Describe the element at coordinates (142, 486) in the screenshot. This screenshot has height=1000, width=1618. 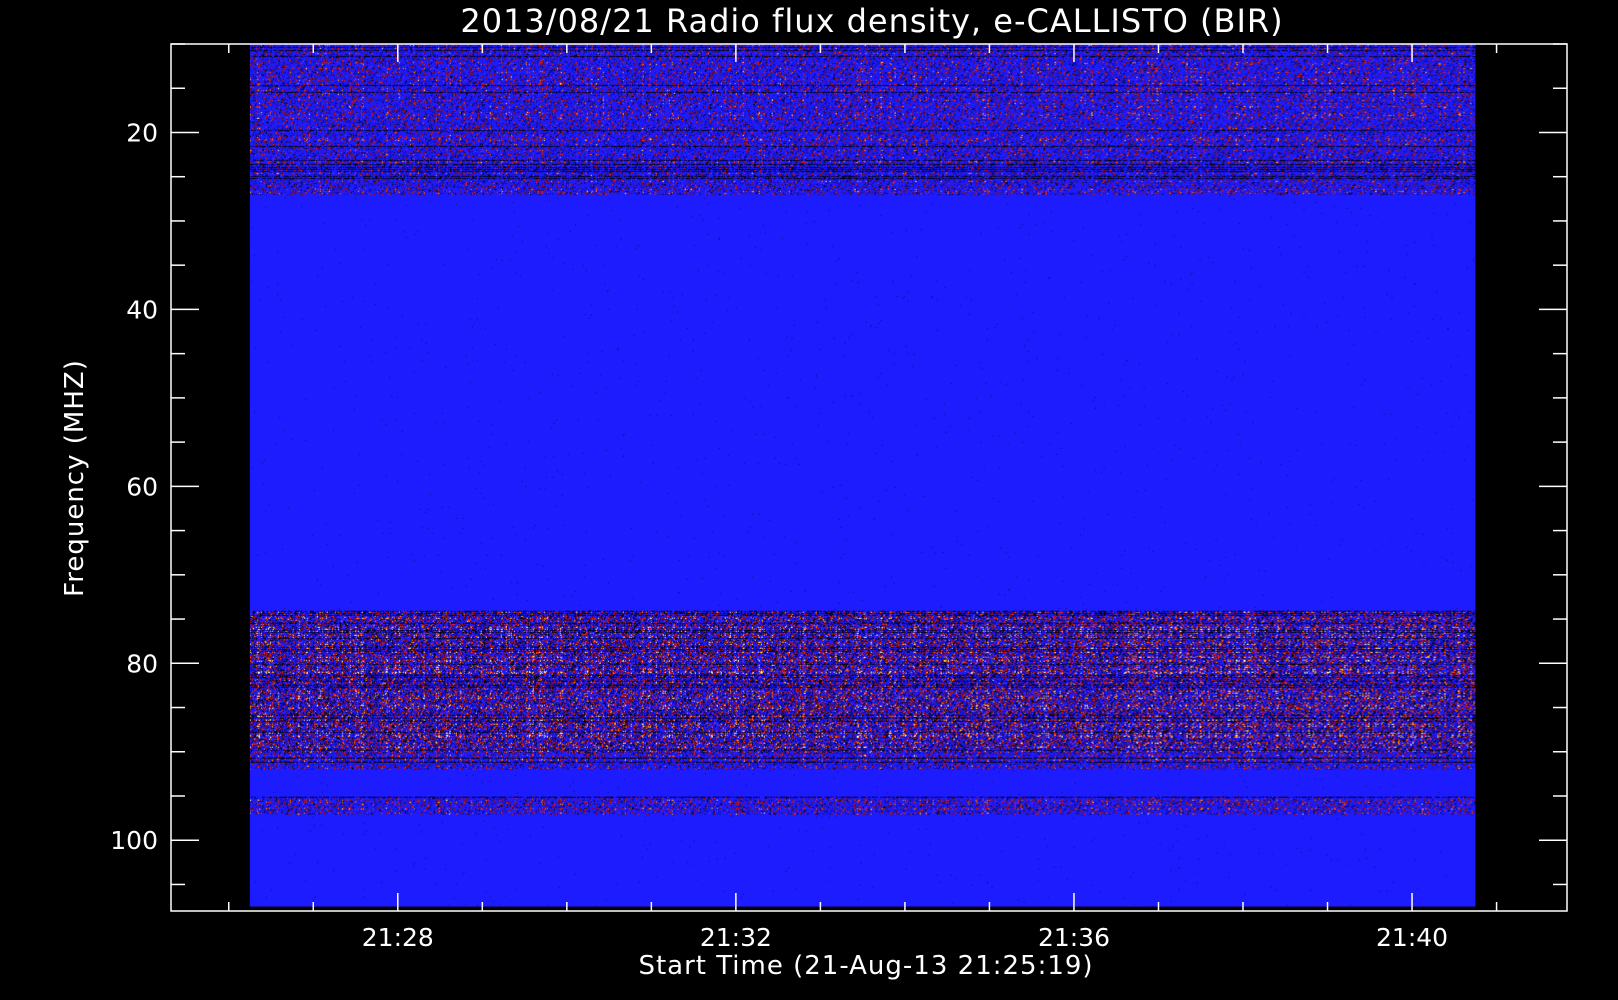
I see `y-tick-label: 60` at that location.